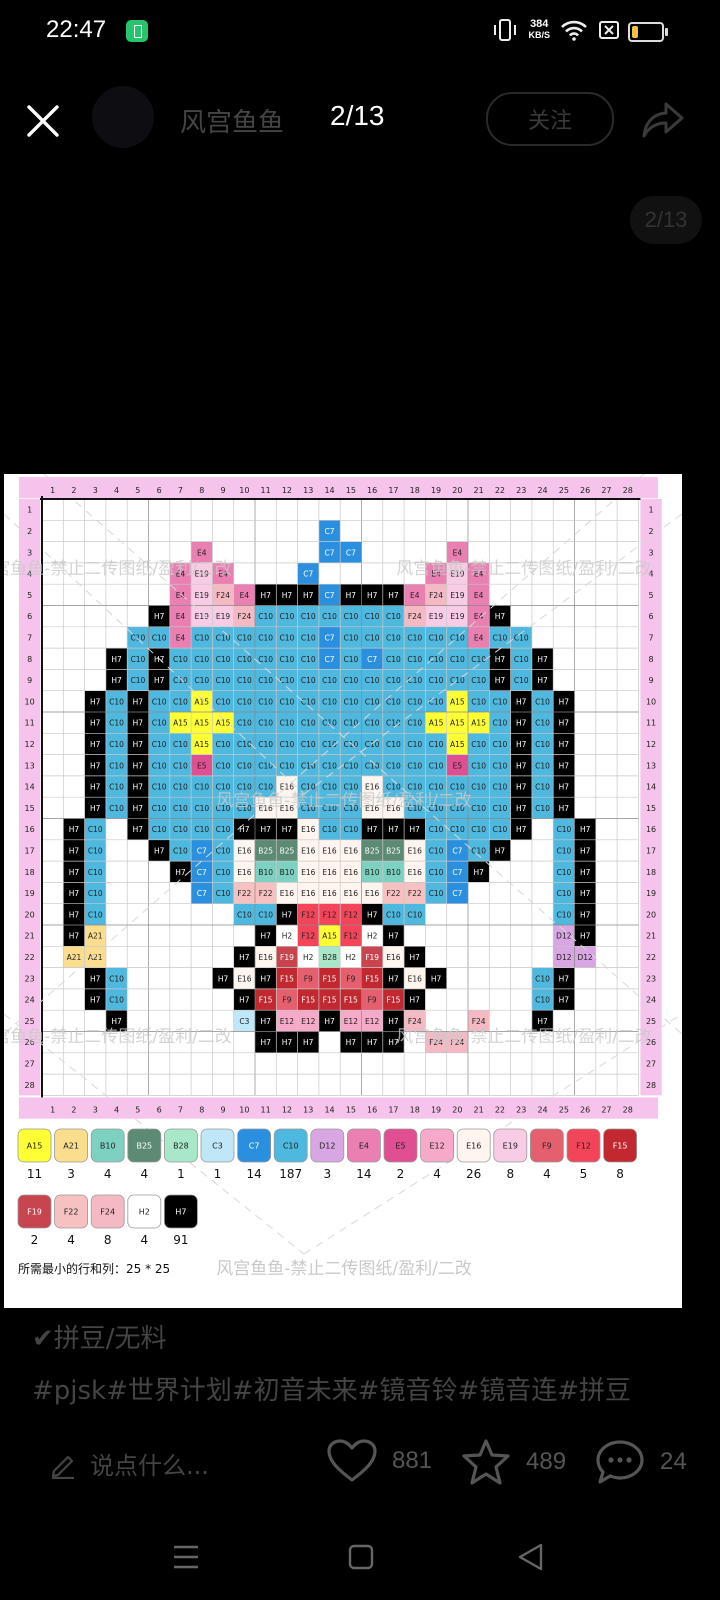 The height and width of the screenshot is (1600, 720). I want to click on follow-button: 关注, so click(550, 119).